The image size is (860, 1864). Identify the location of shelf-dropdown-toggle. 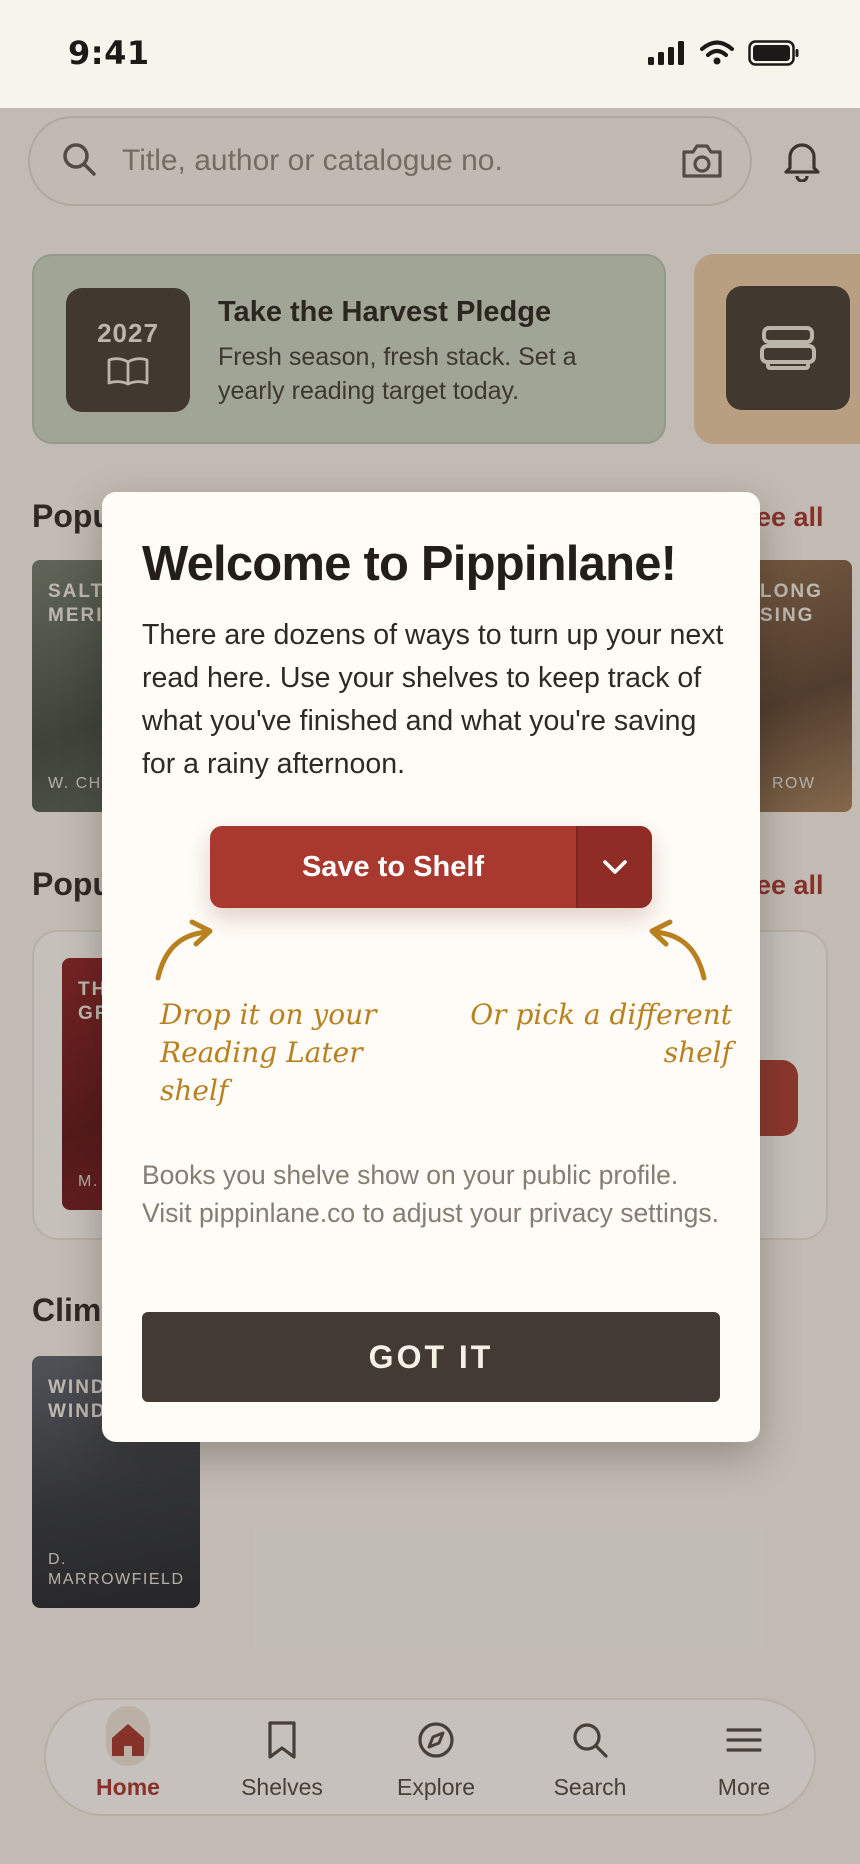
(615, 867).